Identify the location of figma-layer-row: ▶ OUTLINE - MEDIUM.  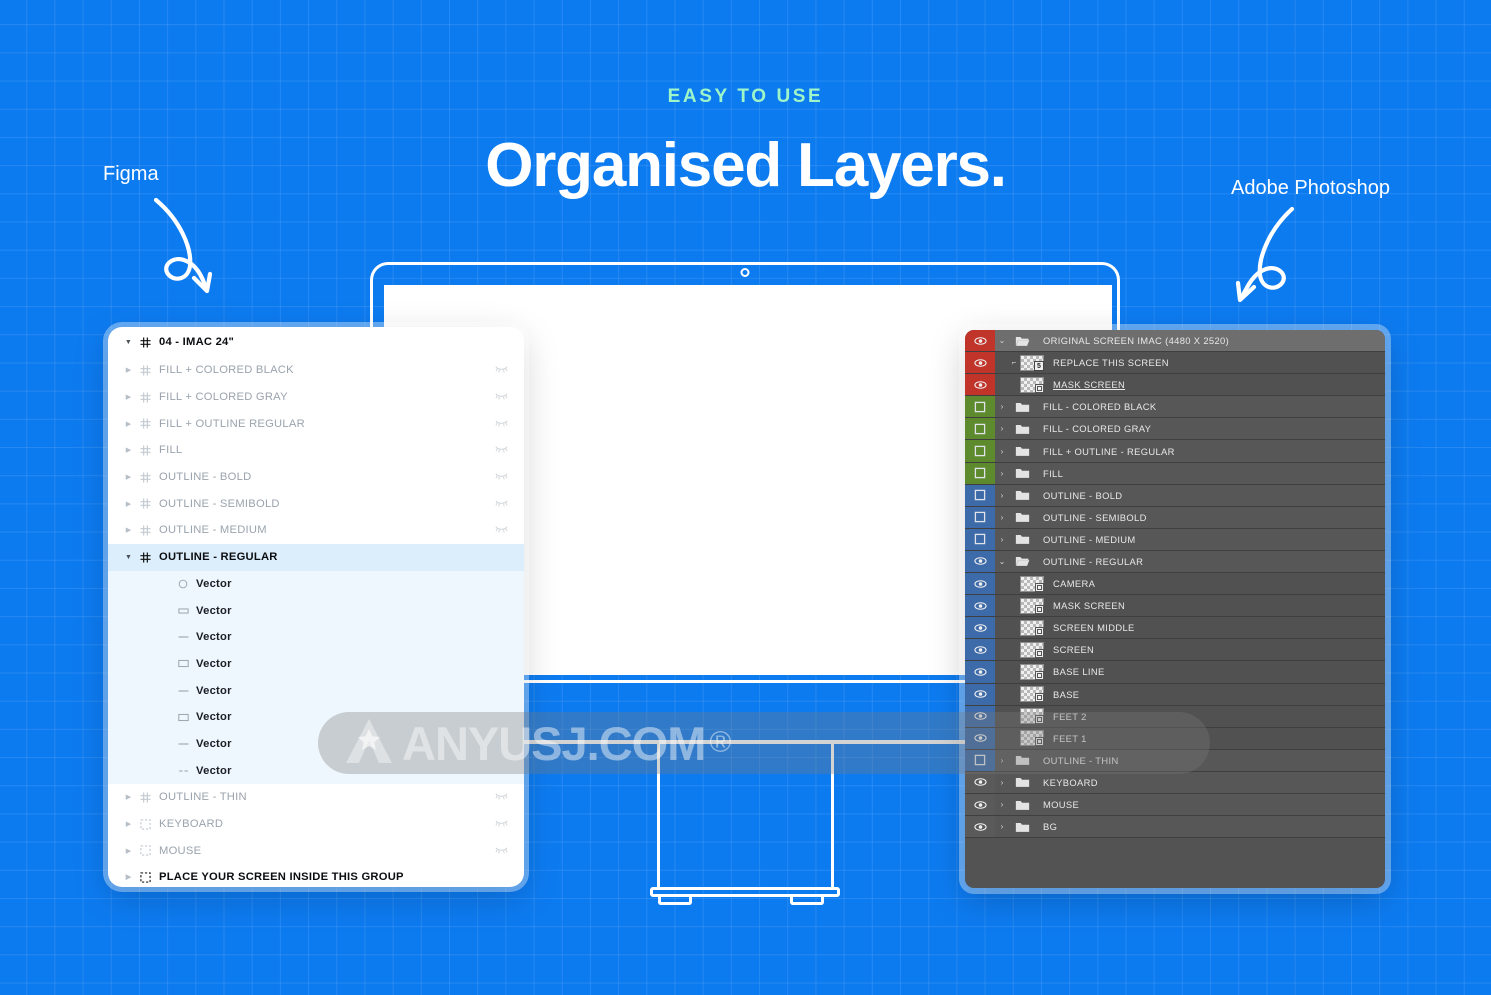
(316, 530).